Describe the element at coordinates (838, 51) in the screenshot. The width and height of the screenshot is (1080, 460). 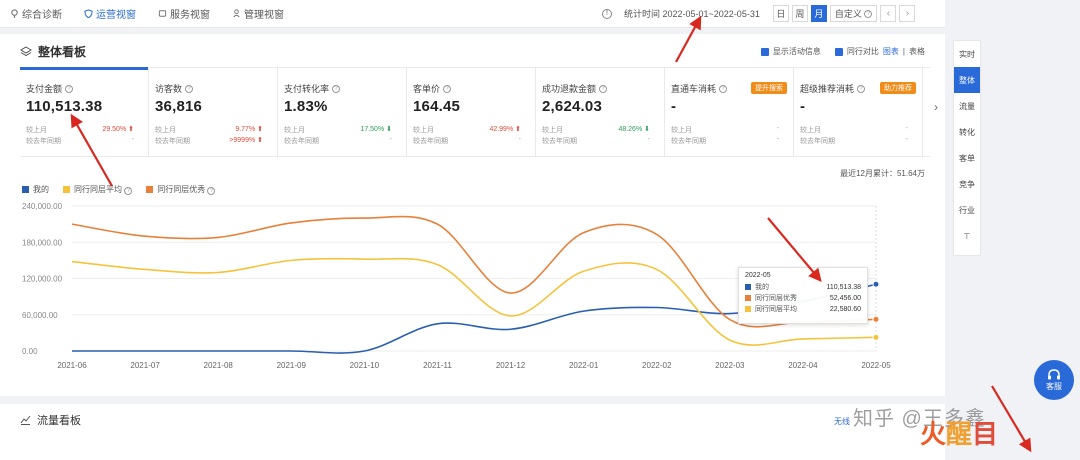
I see `peer-compare-checkbox` at that location.